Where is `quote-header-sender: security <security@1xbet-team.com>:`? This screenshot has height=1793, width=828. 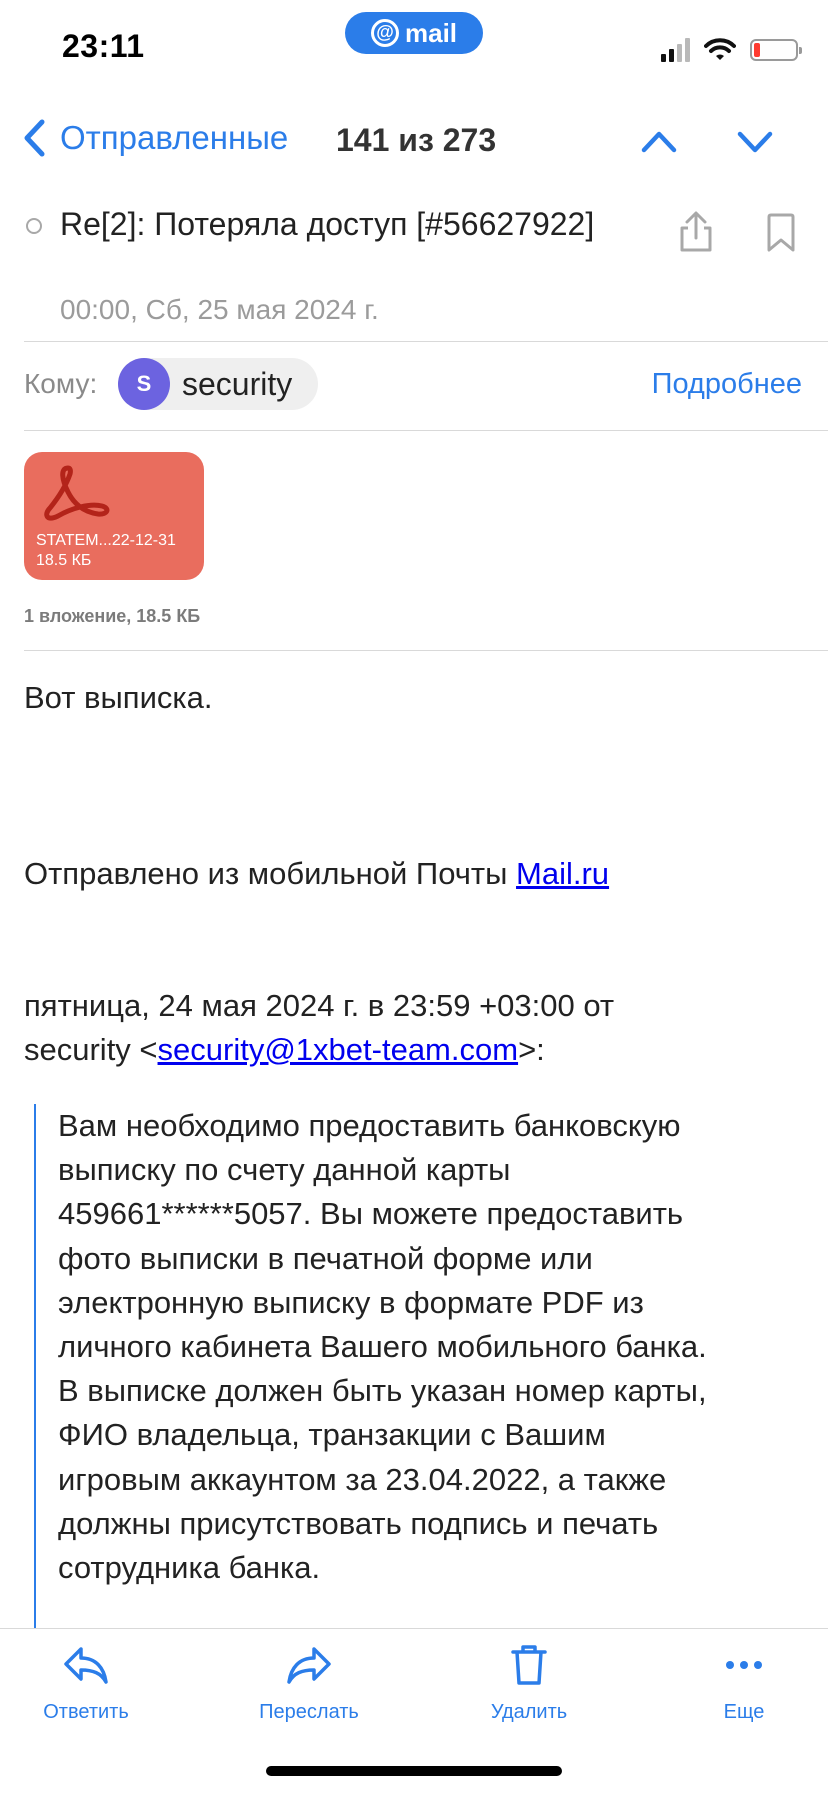 quote-header-sender: security <security@1xbet-team.com>: is located at coordinates (284, 1050).